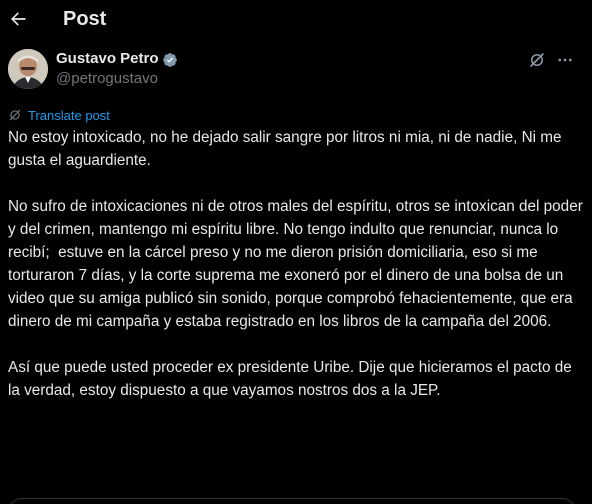 The height and width of the screenshot is (504, 592). What do you see at coordinates (296, 20) in the screenshot?
I see `top-bar: Post` at bounding box center [296, 20].